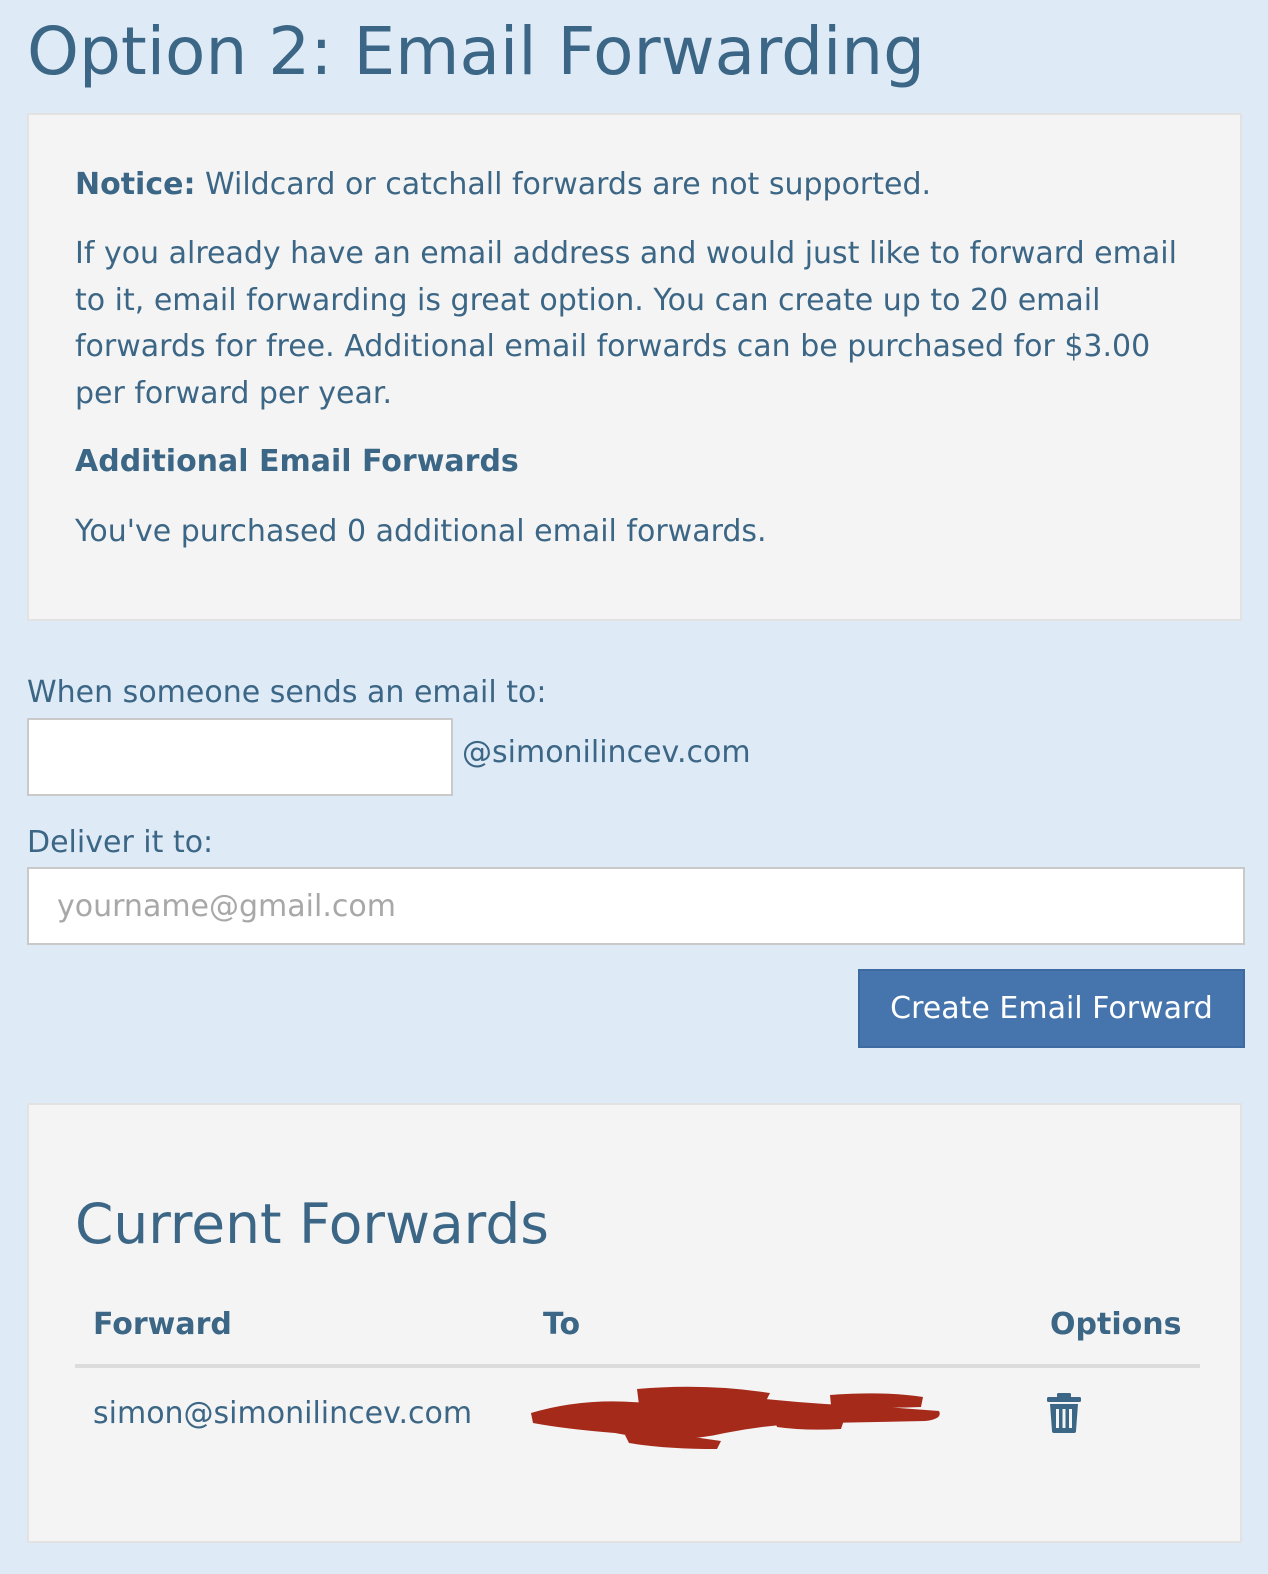 The height and width of the screenshot is (1574, 1268). Describe the element at coordinates (1116, 1324) in the screenshot. I see `column-header-options: Options` at that location.